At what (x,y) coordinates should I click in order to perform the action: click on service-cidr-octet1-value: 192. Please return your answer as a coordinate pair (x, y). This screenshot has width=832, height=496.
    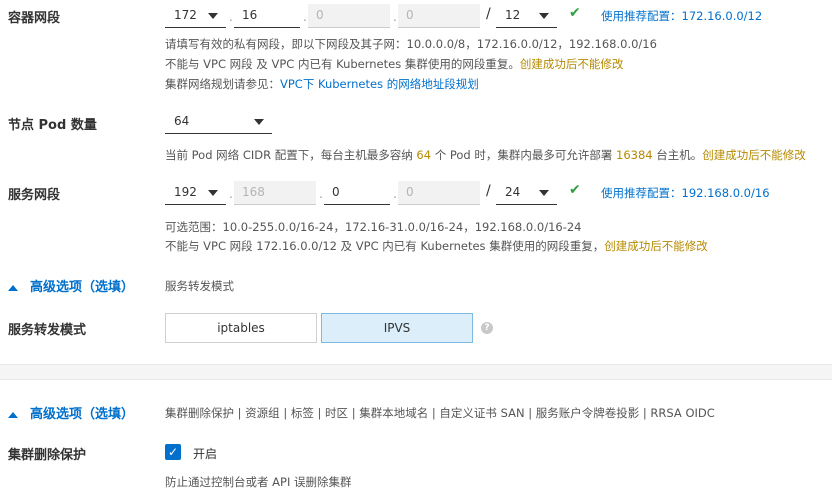
    Looking at the image, I should click on (185, 192).